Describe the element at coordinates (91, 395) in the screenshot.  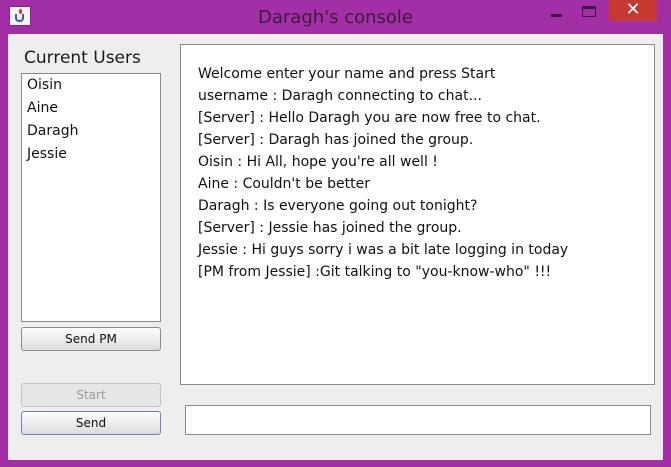
I see `start-button: Start` at that location.